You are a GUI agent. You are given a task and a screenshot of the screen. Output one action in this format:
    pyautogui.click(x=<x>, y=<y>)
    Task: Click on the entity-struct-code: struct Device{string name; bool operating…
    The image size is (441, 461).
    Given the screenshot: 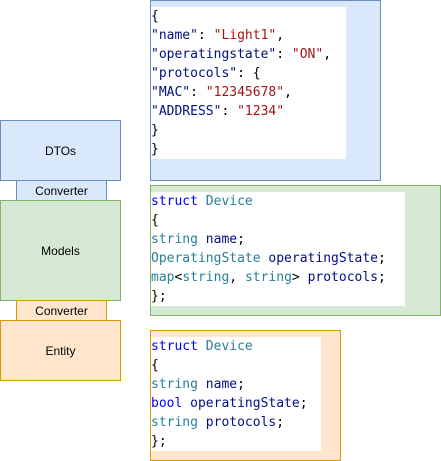 What is the action you would take?
    pyautogui.click(x=236, y=394)
    